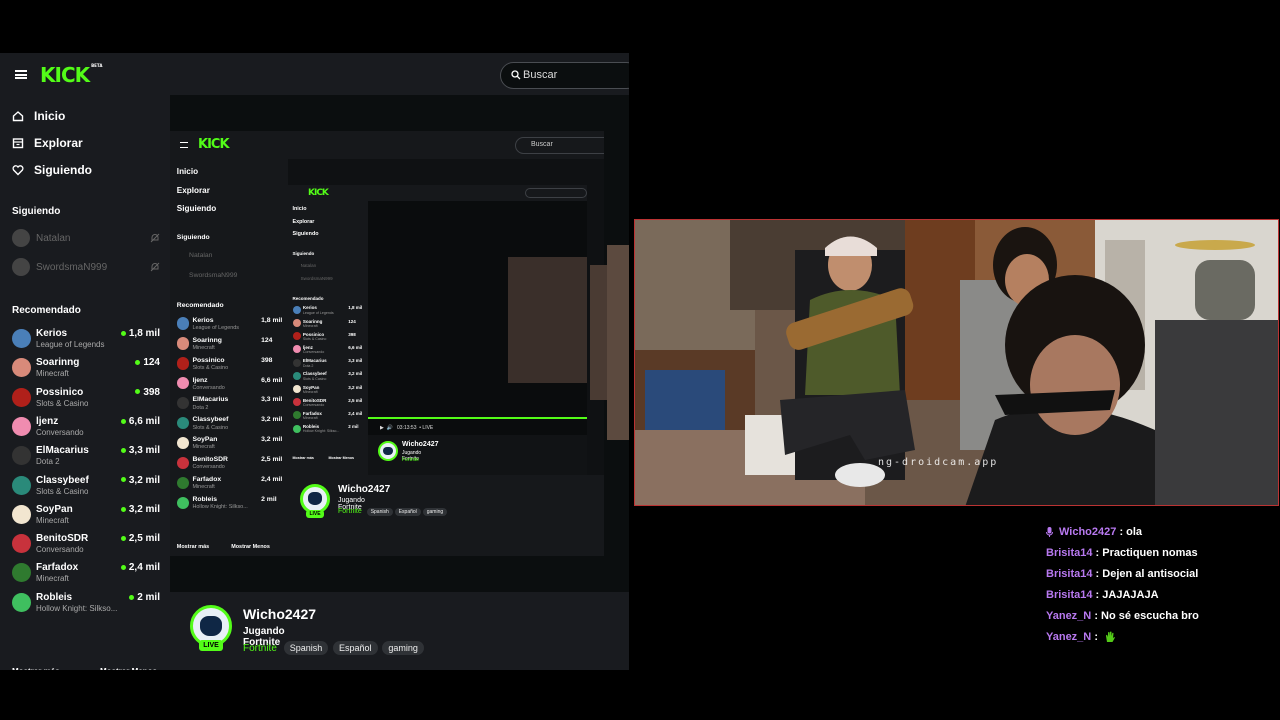 Image resolution: width=1280 pixels, height=720 pixels. Describe the element at coordinates (403, 648) in the screenshot. I see `stream-tag: gaming` at that location.